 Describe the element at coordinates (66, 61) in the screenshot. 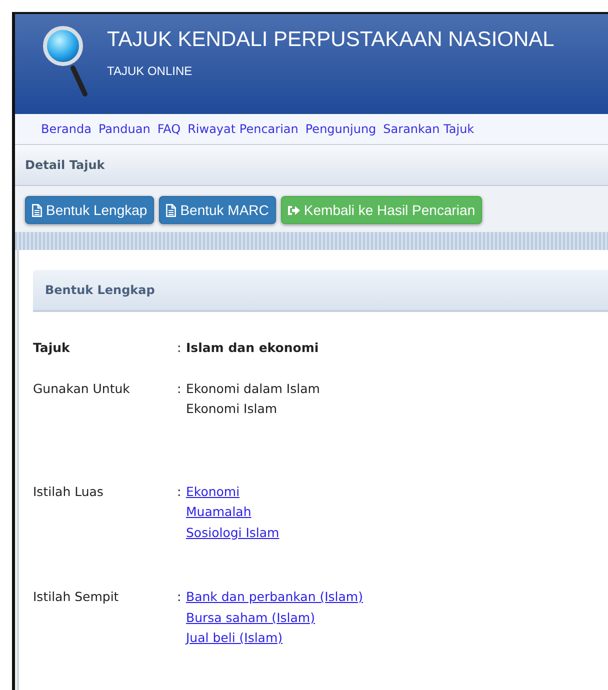

I see `magnifier-icon` at that location.